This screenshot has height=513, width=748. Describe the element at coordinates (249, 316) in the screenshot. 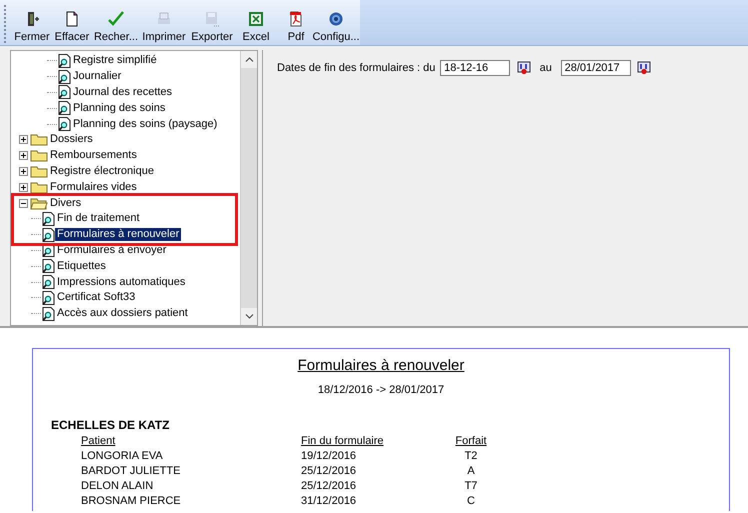

I see `scroll-down-icon` at that location.